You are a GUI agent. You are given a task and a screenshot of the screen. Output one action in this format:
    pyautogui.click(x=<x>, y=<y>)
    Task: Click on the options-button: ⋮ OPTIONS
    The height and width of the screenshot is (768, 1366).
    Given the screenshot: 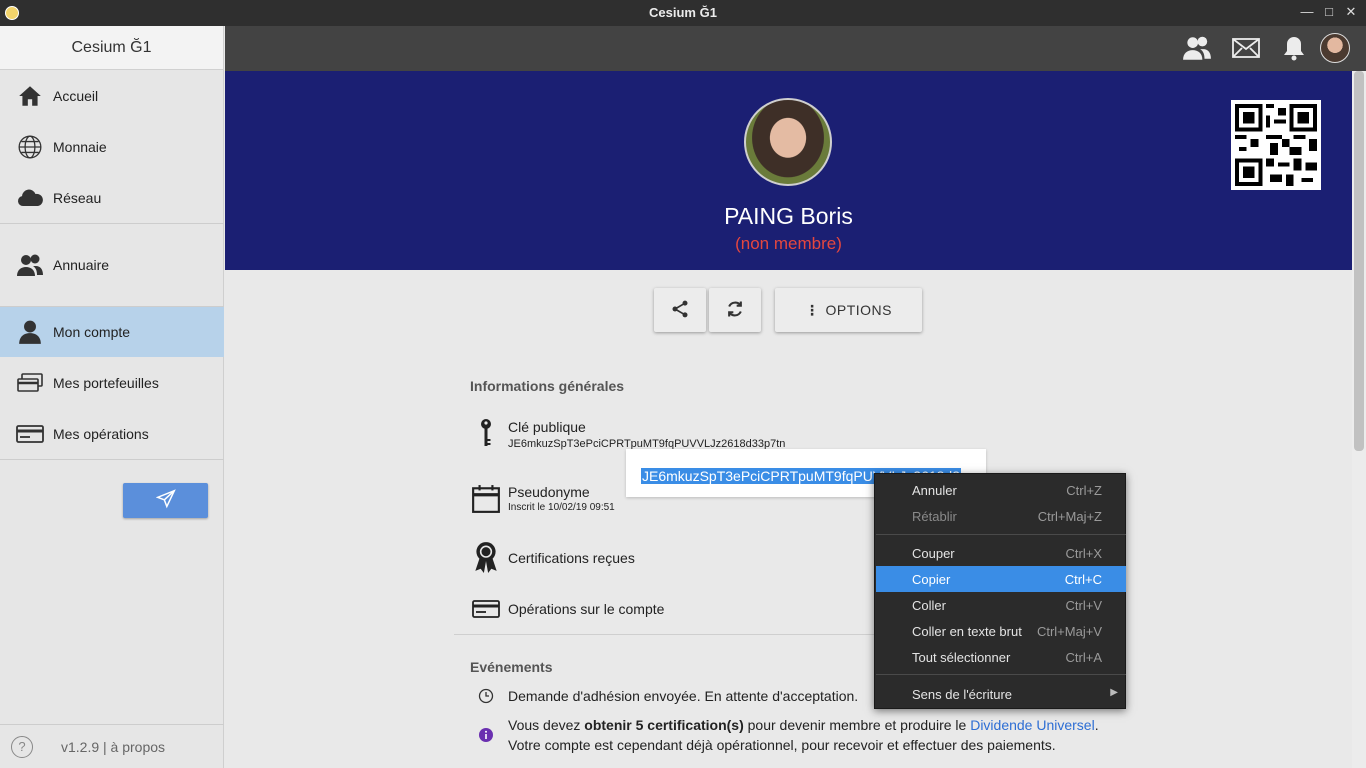 What is the action you would take?
    pyautogui.click(x=848, y=310)
    